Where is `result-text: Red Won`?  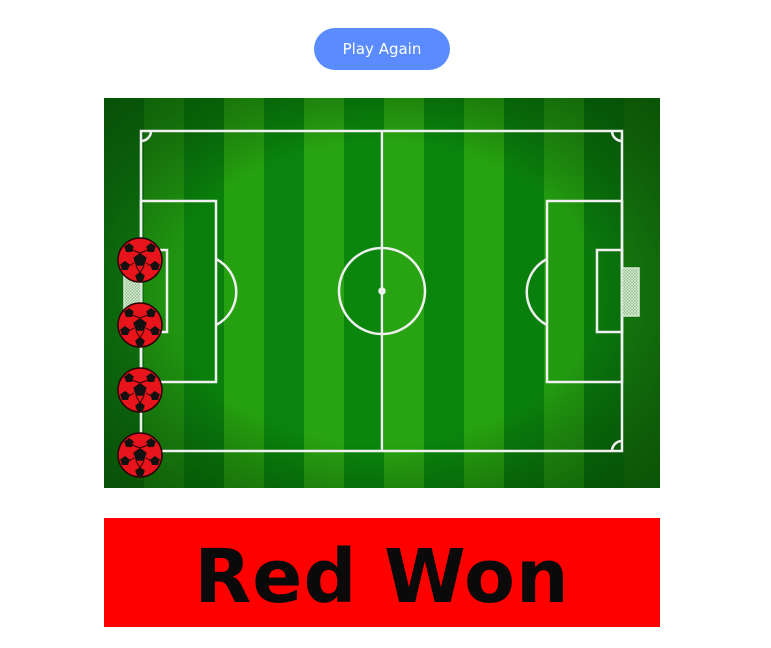 result-text: Red Won is located at coordinates (382, 576).